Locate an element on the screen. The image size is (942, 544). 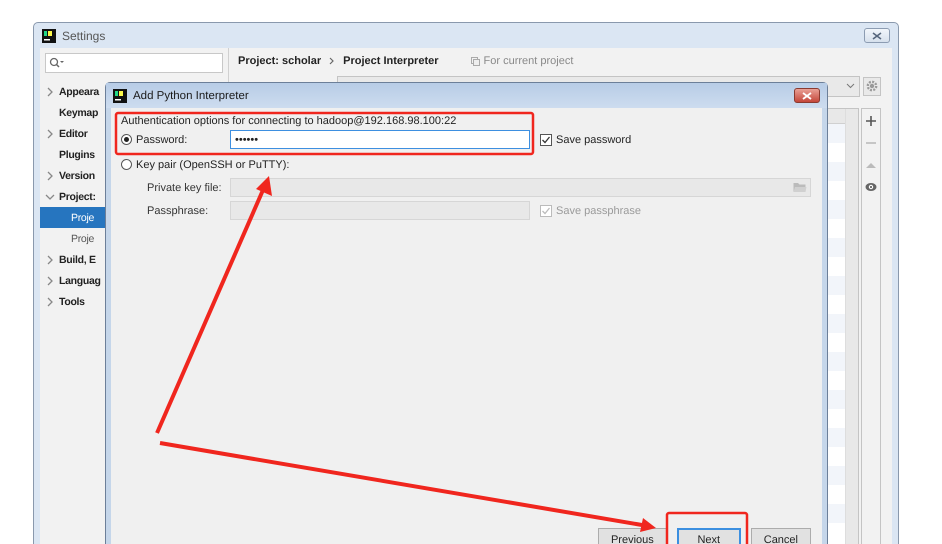
auth-heading: Authentication options for connecting to hadoop@192.168.98.100:22 is located at coordinates (289, 121).